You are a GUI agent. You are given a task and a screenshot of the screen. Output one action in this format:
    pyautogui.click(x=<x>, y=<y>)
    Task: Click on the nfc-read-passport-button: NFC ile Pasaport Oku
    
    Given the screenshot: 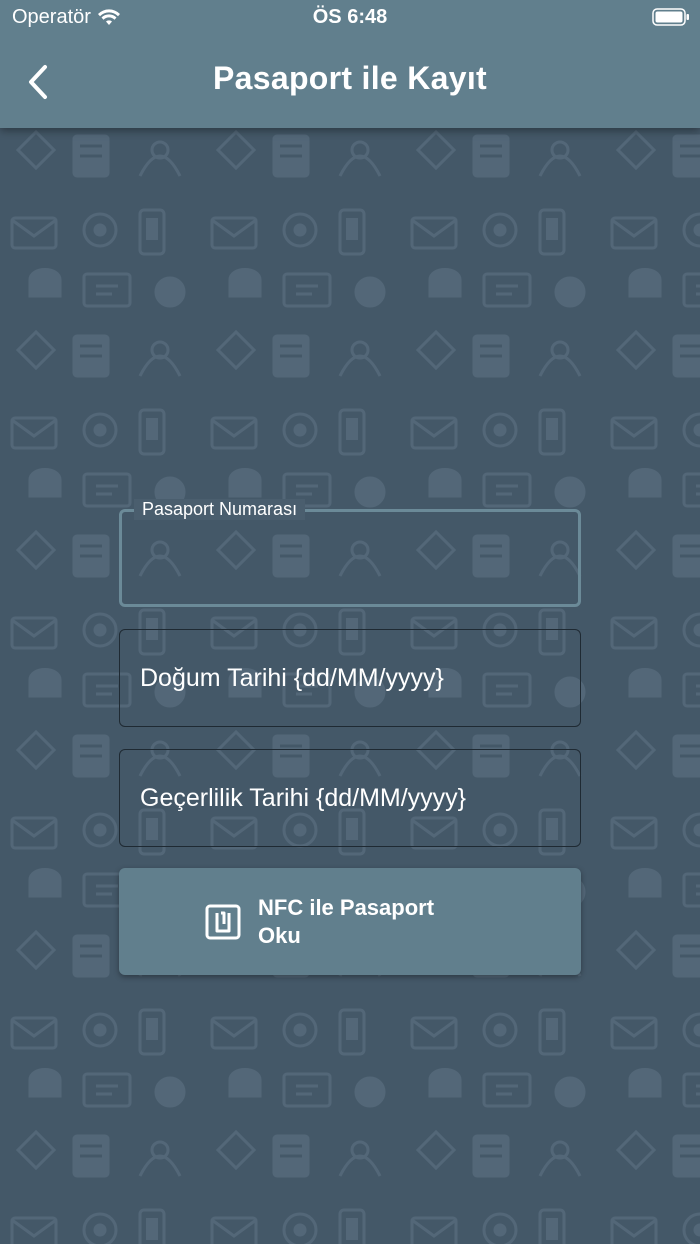 What is the action you would take?
    pyautogui.click(x=350, y=921)
    